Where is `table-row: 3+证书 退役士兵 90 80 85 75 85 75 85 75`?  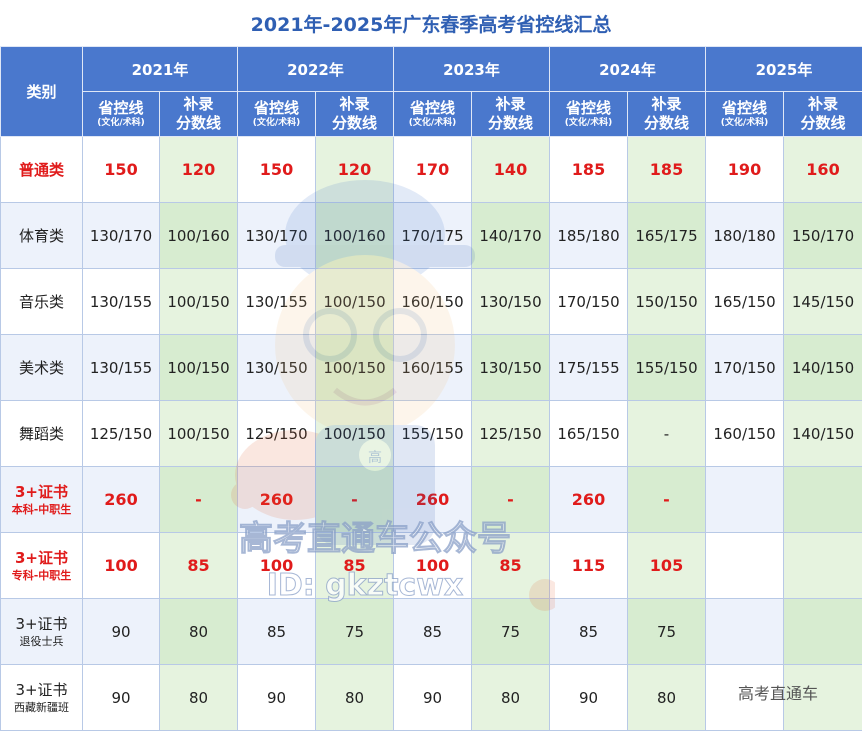
table-row: 3+证书 退役士兵 90 80 85 75 85 75 85 75 is located at coordinates (431, 631).